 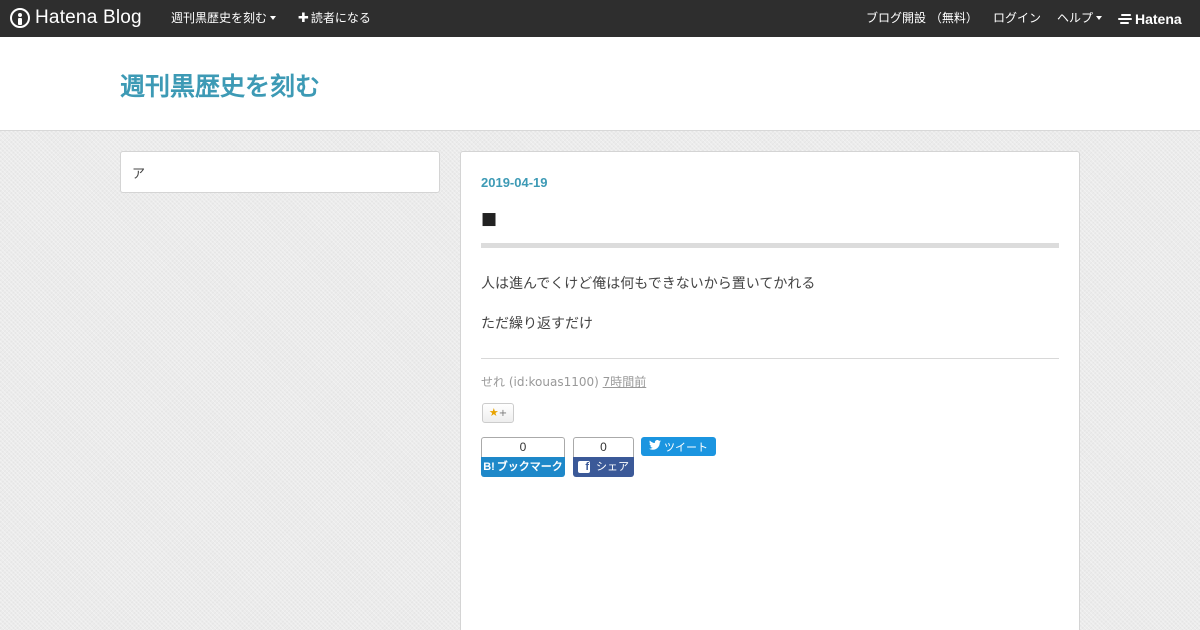 I want to click on tweet-button: ツイート, so click(x=678, y=446).